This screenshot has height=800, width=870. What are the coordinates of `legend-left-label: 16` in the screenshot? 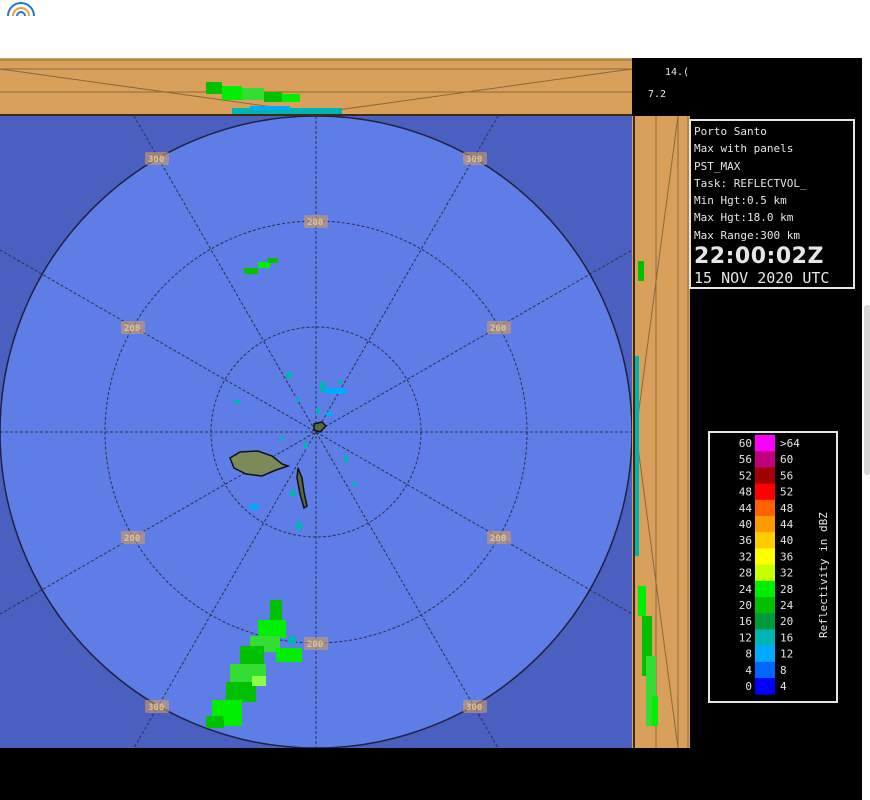 It's located at (745, 621).